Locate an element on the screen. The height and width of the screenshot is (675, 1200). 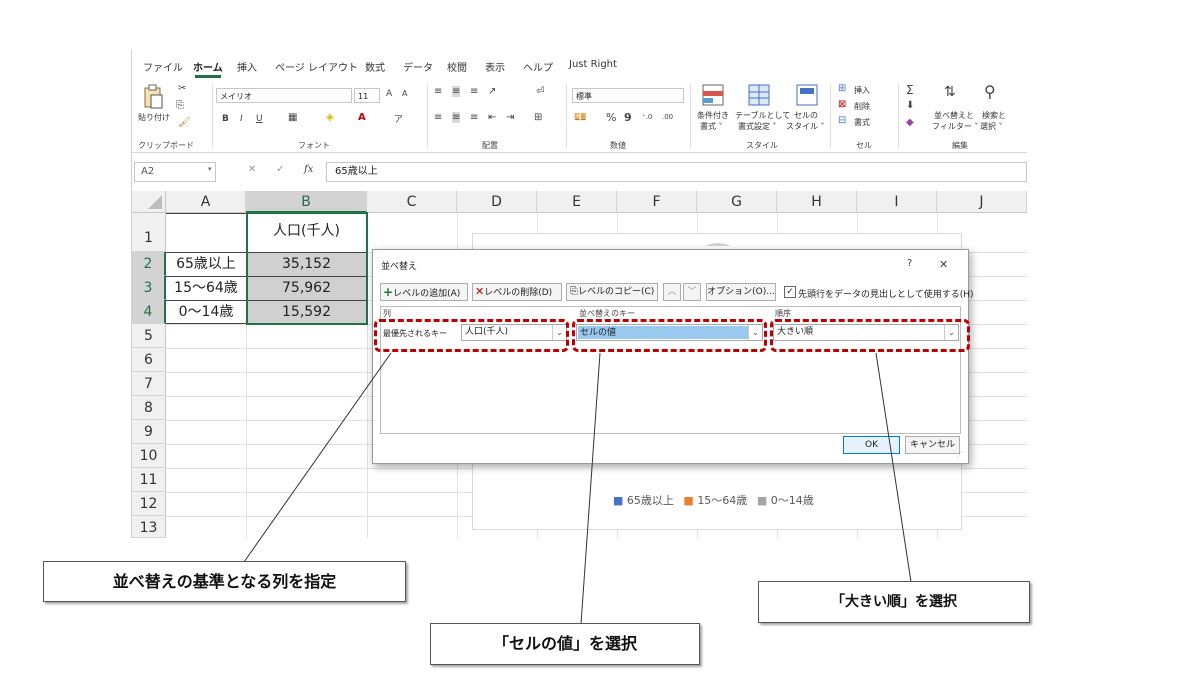
callout-sort-on: 「セルの値」を選択 is located at coordinates (565, 644).